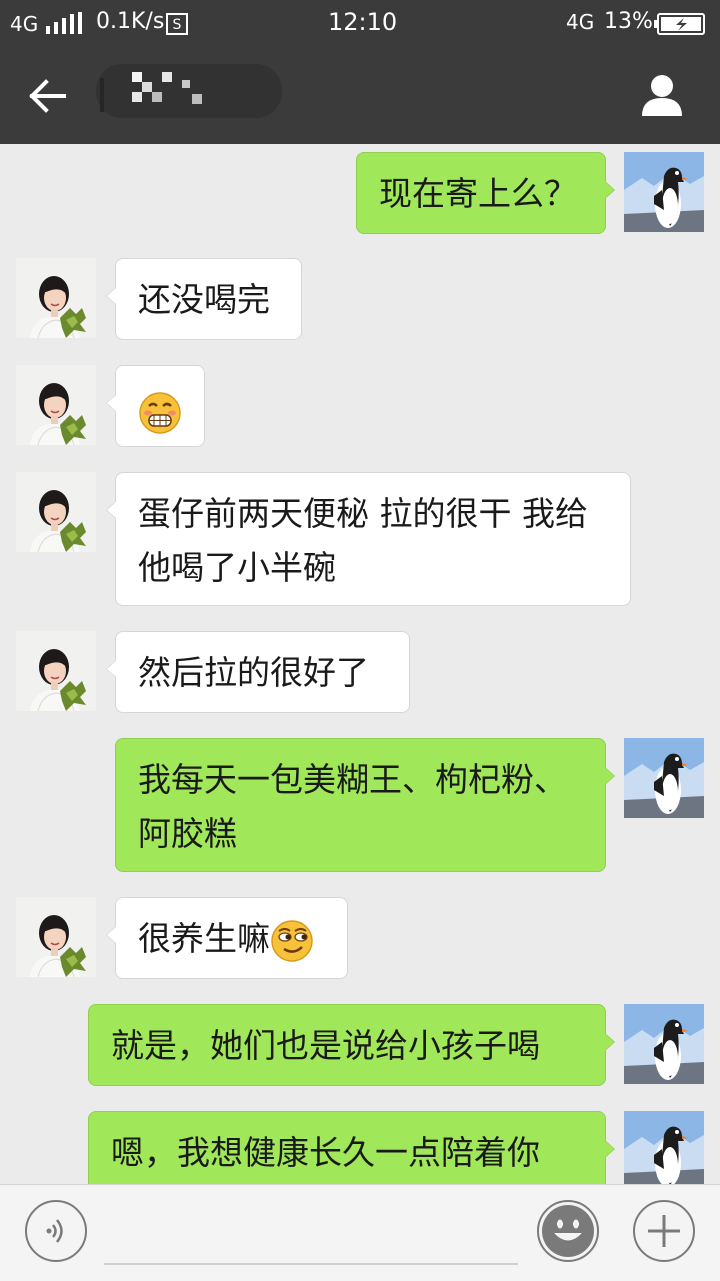  I want to click on message-bubble-outgoing: 现在寄上么？, so click(485, 193).